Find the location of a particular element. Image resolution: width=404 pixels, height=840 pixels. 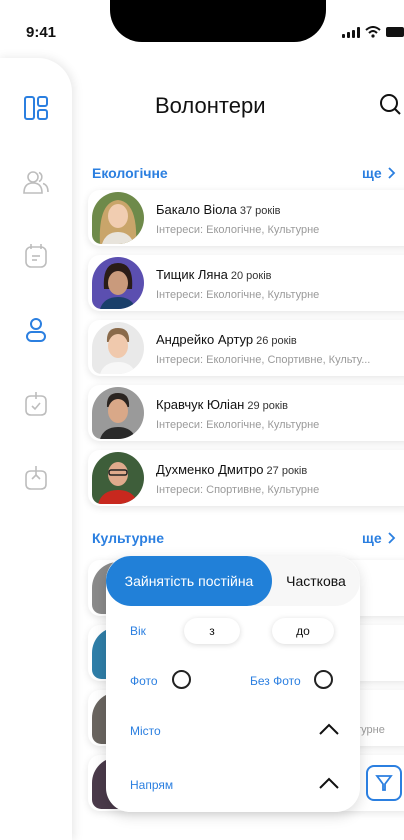

calendar-upload-icon is located at coordinates (36, 478).